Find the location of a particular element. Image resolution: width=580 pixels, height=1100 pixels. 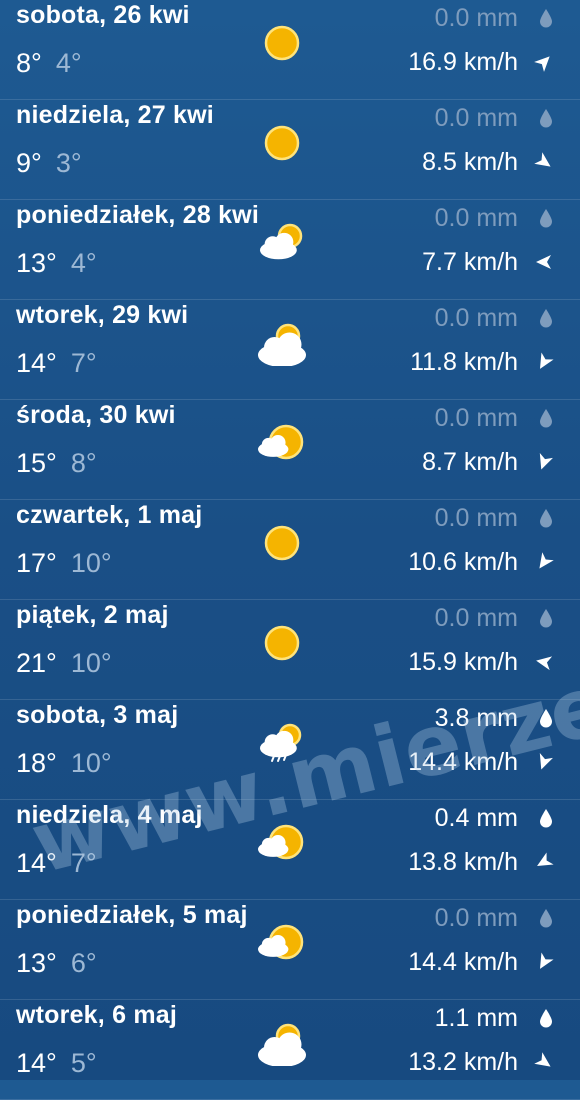

temperature: 17° 10° is located at coordinates (64, 563).